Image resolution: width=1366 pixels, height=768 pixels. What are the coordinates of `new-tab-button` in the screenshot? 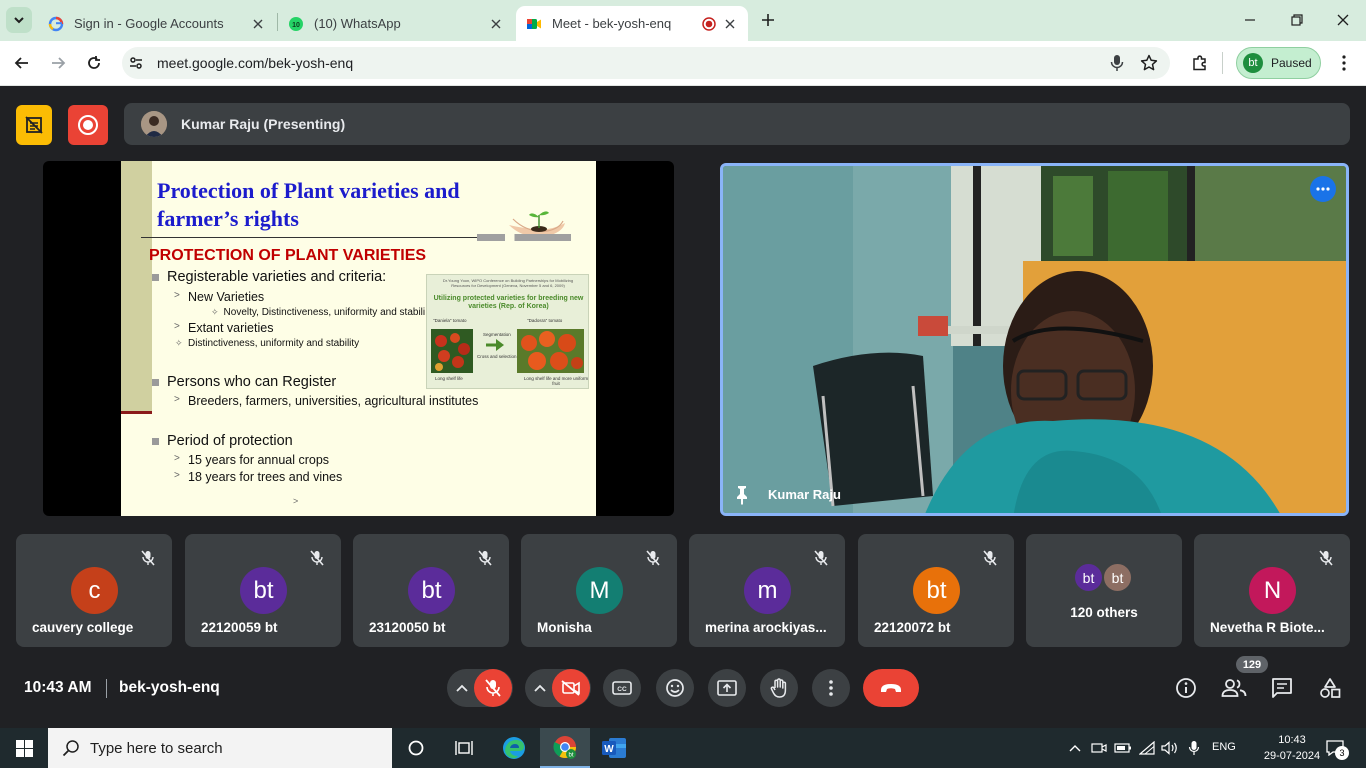 It's located at (768, 20).